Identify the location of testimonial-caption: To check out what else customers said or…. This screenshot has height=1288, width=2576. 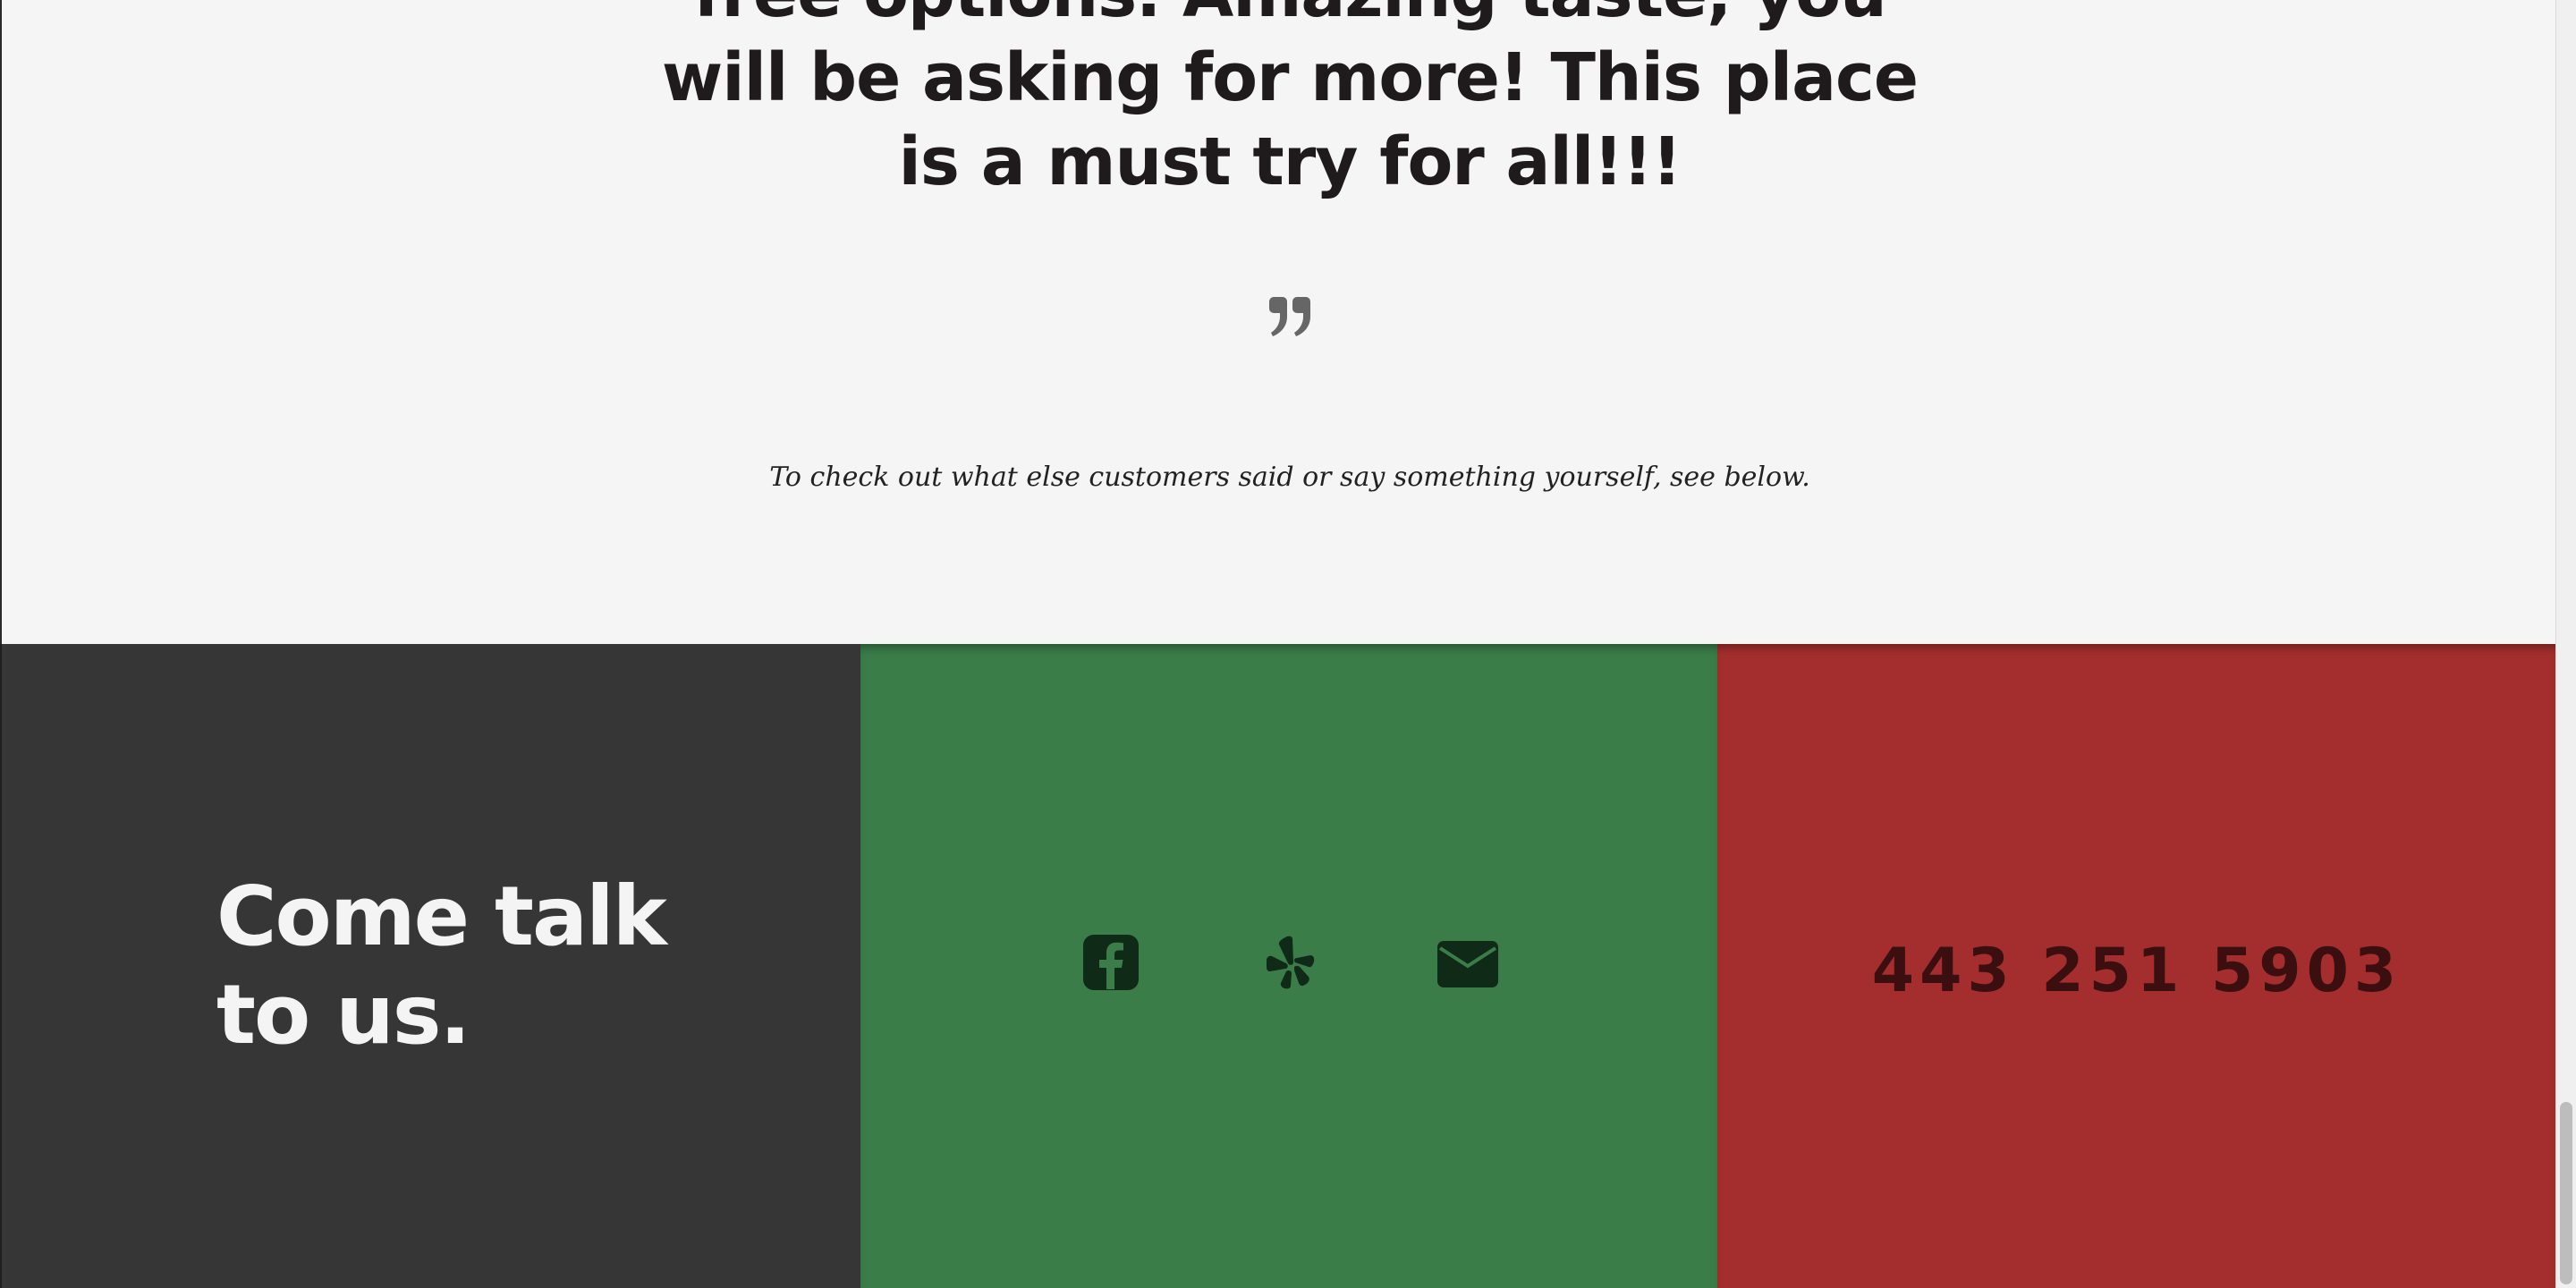
(1289, 477).